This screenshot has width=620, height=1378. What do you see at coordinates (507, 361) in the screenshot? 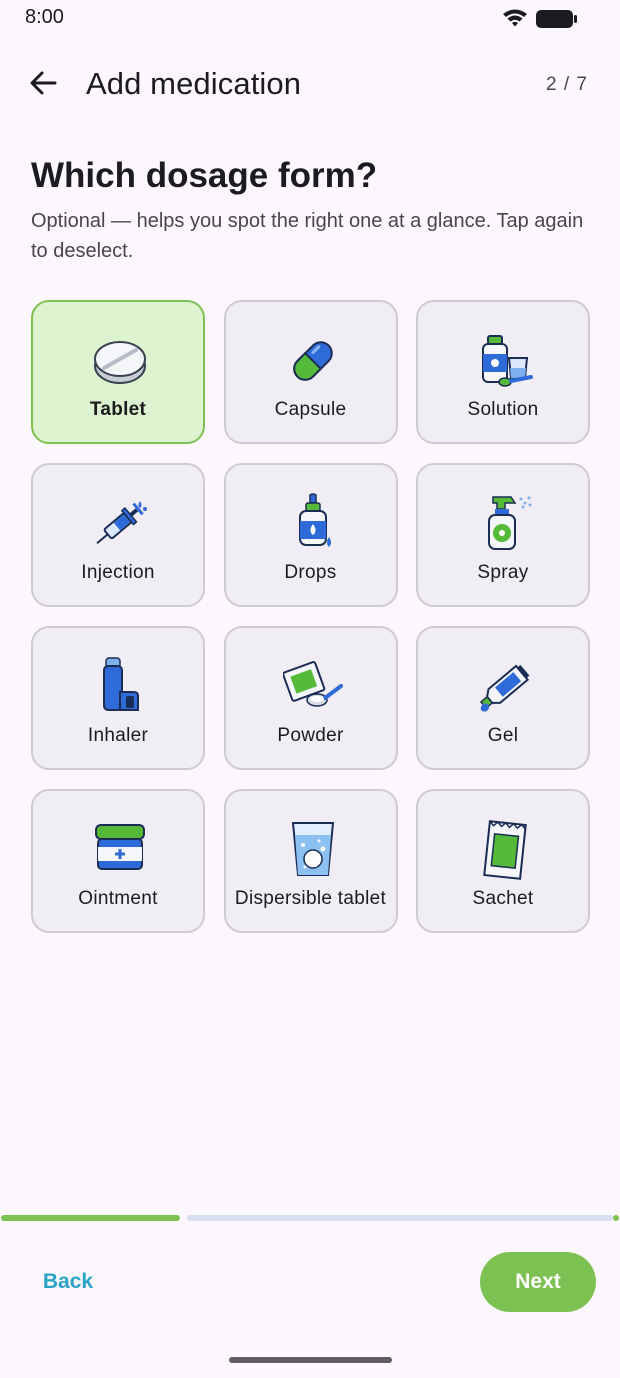
I see `solution-icon` at bounding box center [507, 361].